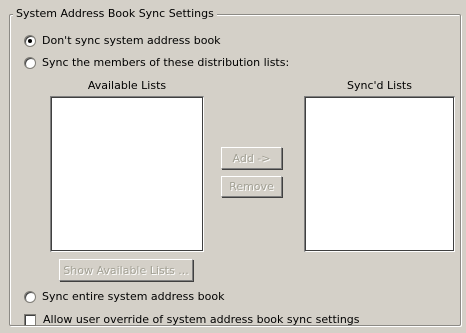 This screenshot has width=466, height=333. What do you see at coordinates (379, 85) in the screenshot?
I see `synced-lists-label: Sync'd Lists` at bounding box center [379, 85].